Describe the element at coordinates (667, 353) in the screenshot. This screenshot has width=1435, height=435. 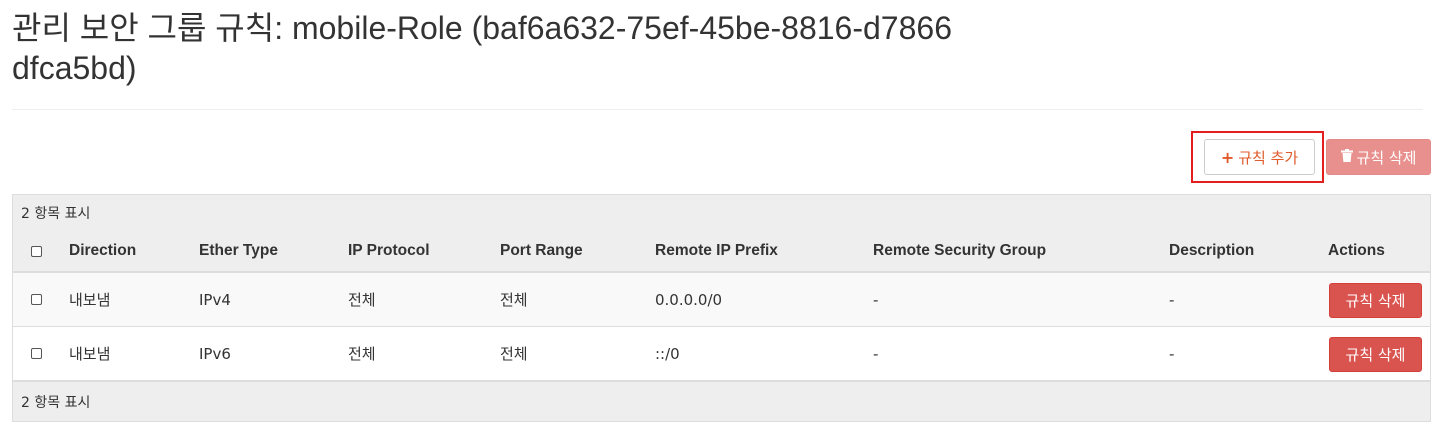
I see `cell-remote-ip-prefix: ::/0` at that location.